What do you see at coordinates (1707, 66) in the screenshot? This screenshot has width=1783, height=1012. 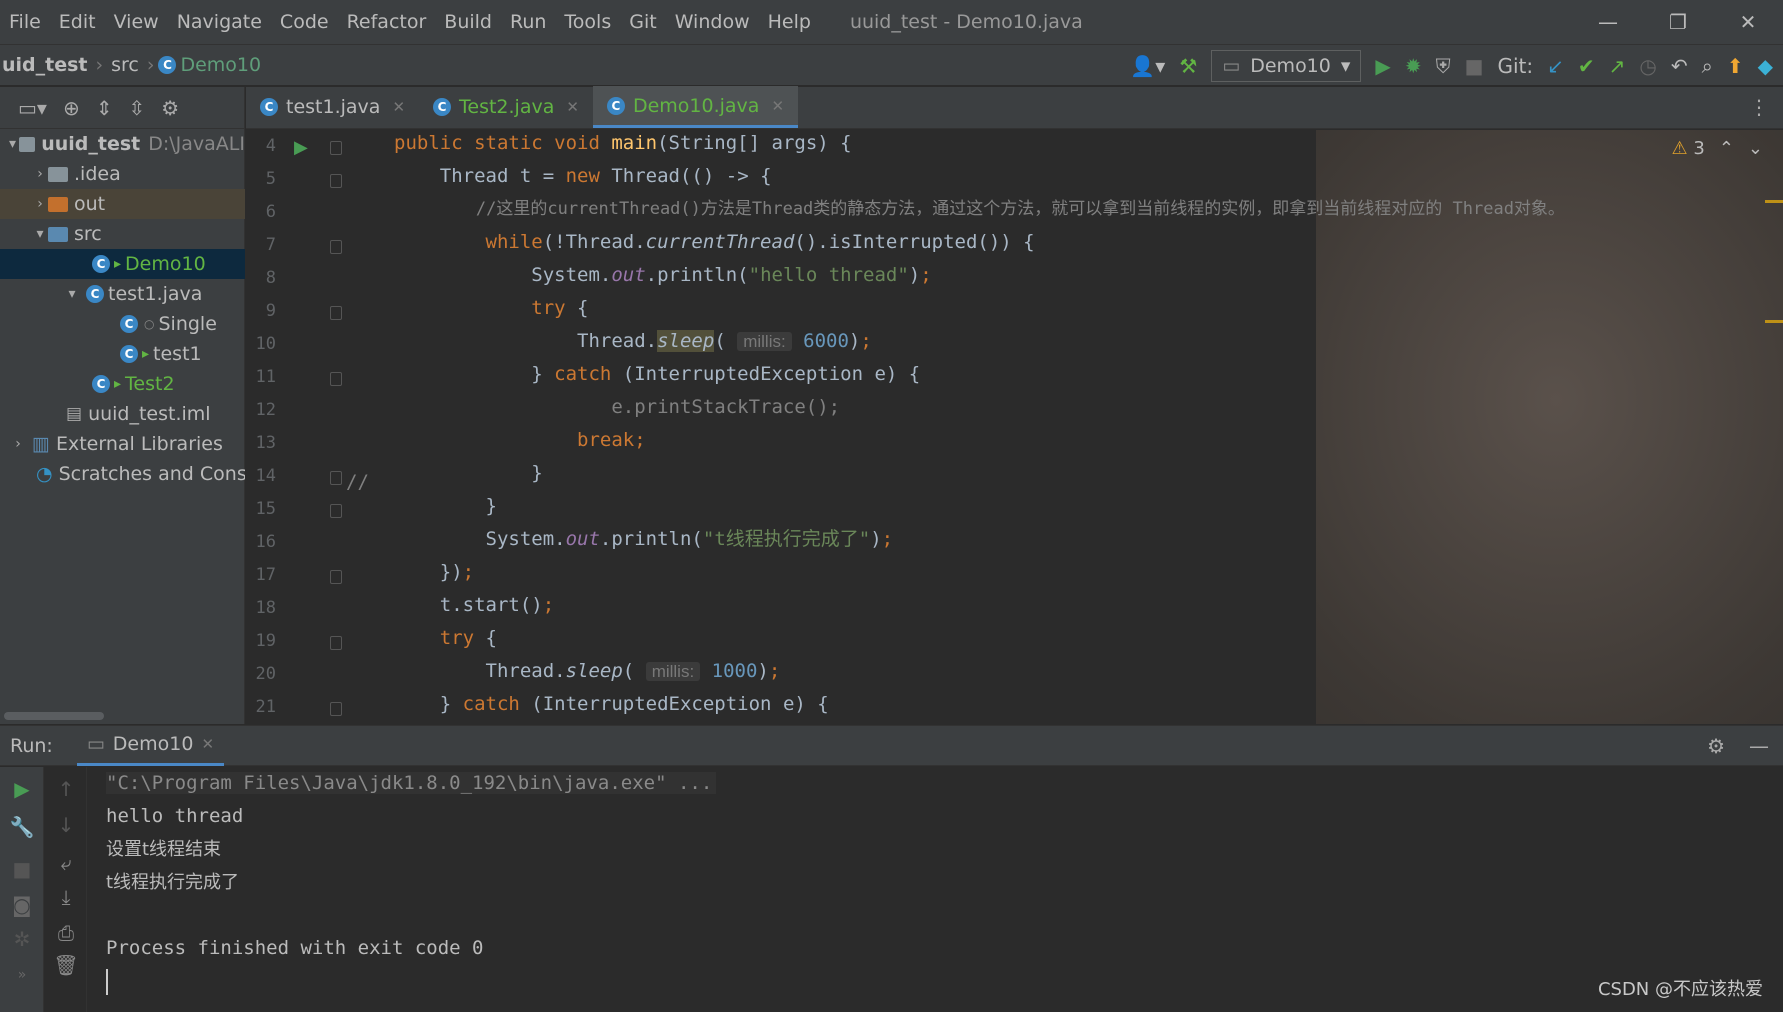 I see `search-icon: ⌕` at bounding box center [1707, 66].